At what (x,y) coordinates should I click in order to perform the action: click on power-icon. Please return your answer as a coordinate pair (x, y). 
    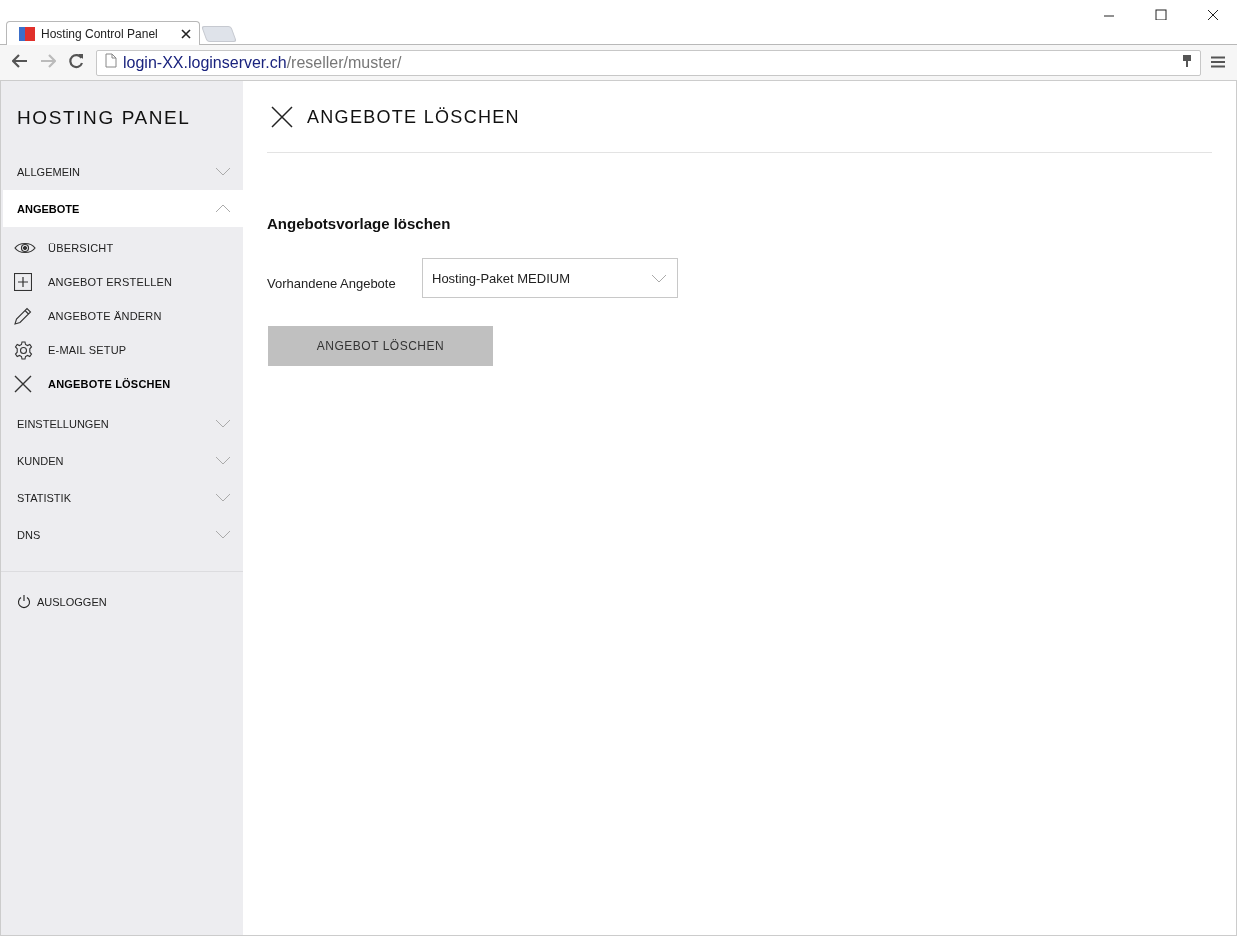
    Looking at the image, I should click on (24, 601).